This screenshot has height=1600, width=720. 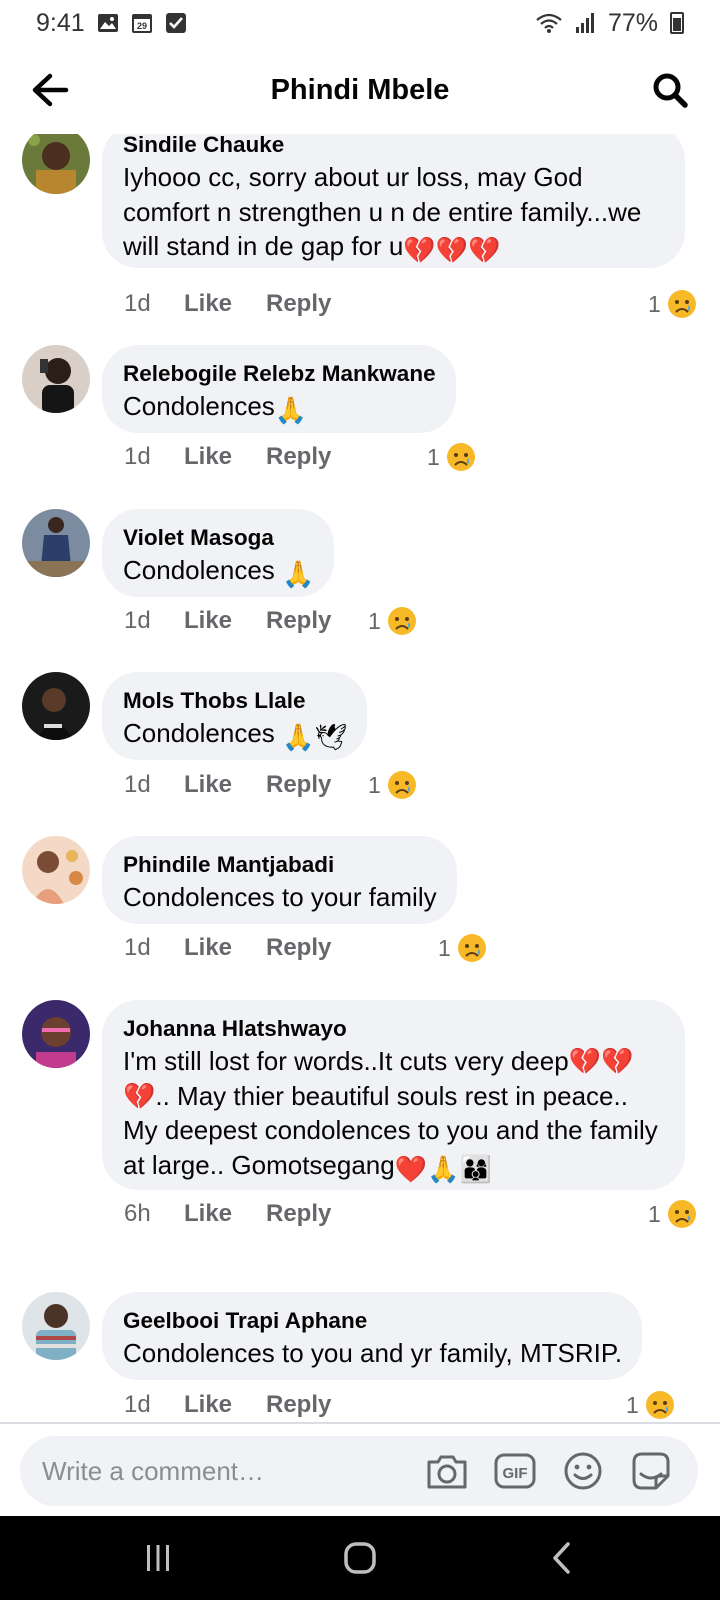 I want to click on pray-dove-emoji: 🙏🕊, so click(x=315, y=737).